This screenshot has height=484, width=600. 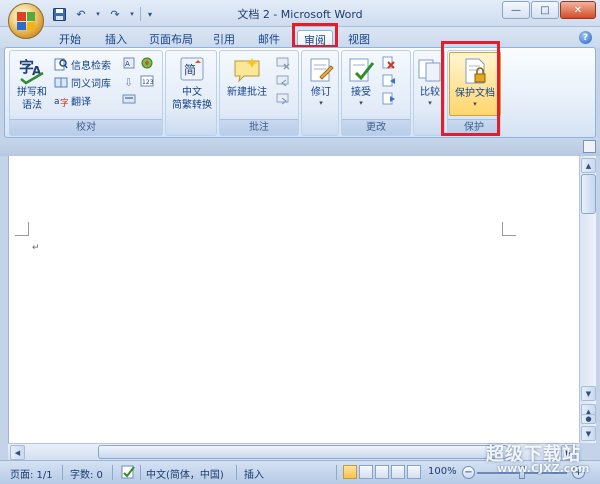 I want to click on accept-button: 接受 ▾, so click(x=361, y=81).